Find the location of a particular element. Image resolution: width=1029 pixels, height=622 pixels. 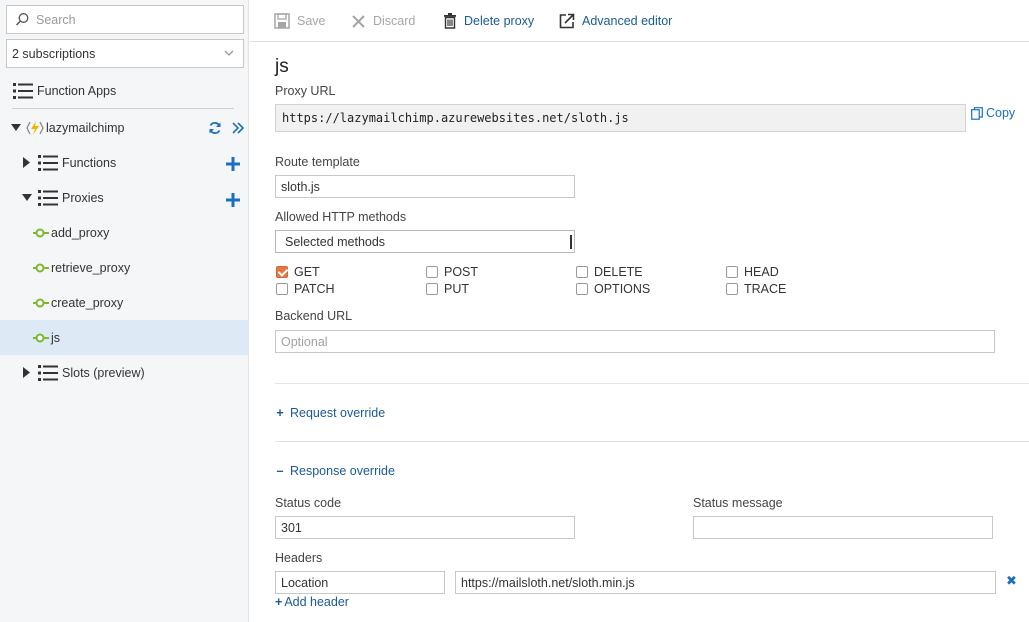

functions-label: Functions is located at coordinates (89, 162).